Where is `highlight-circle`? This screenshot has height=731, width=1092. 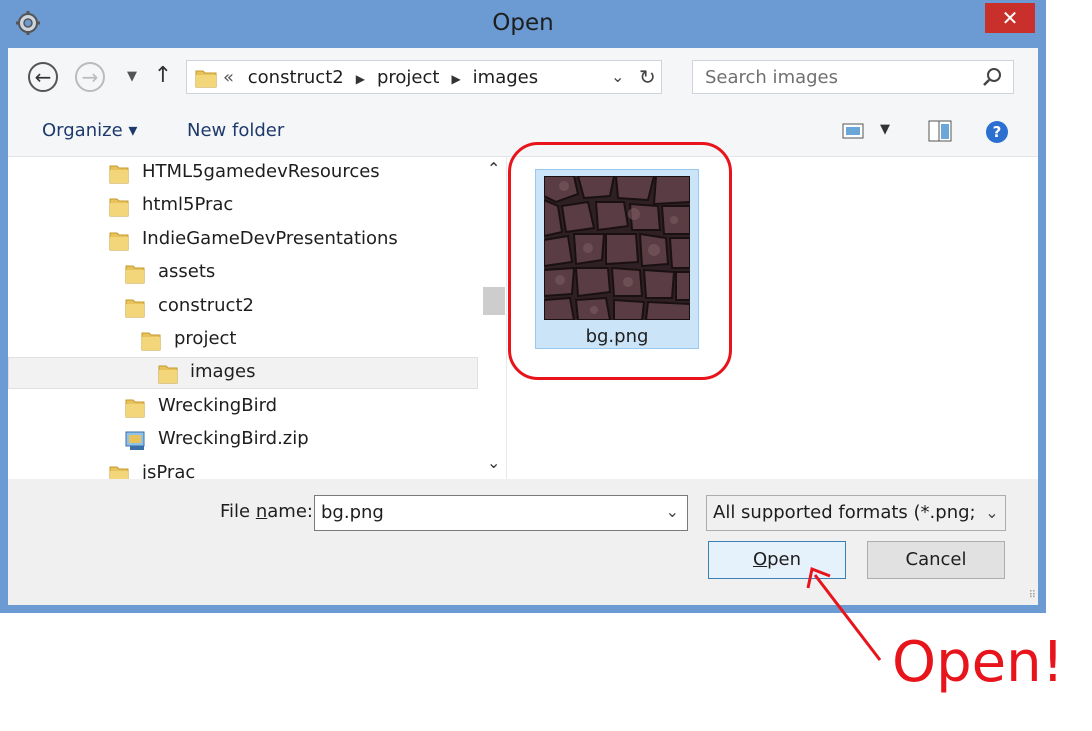
highlight-circle is located at coordinates (620, 261).